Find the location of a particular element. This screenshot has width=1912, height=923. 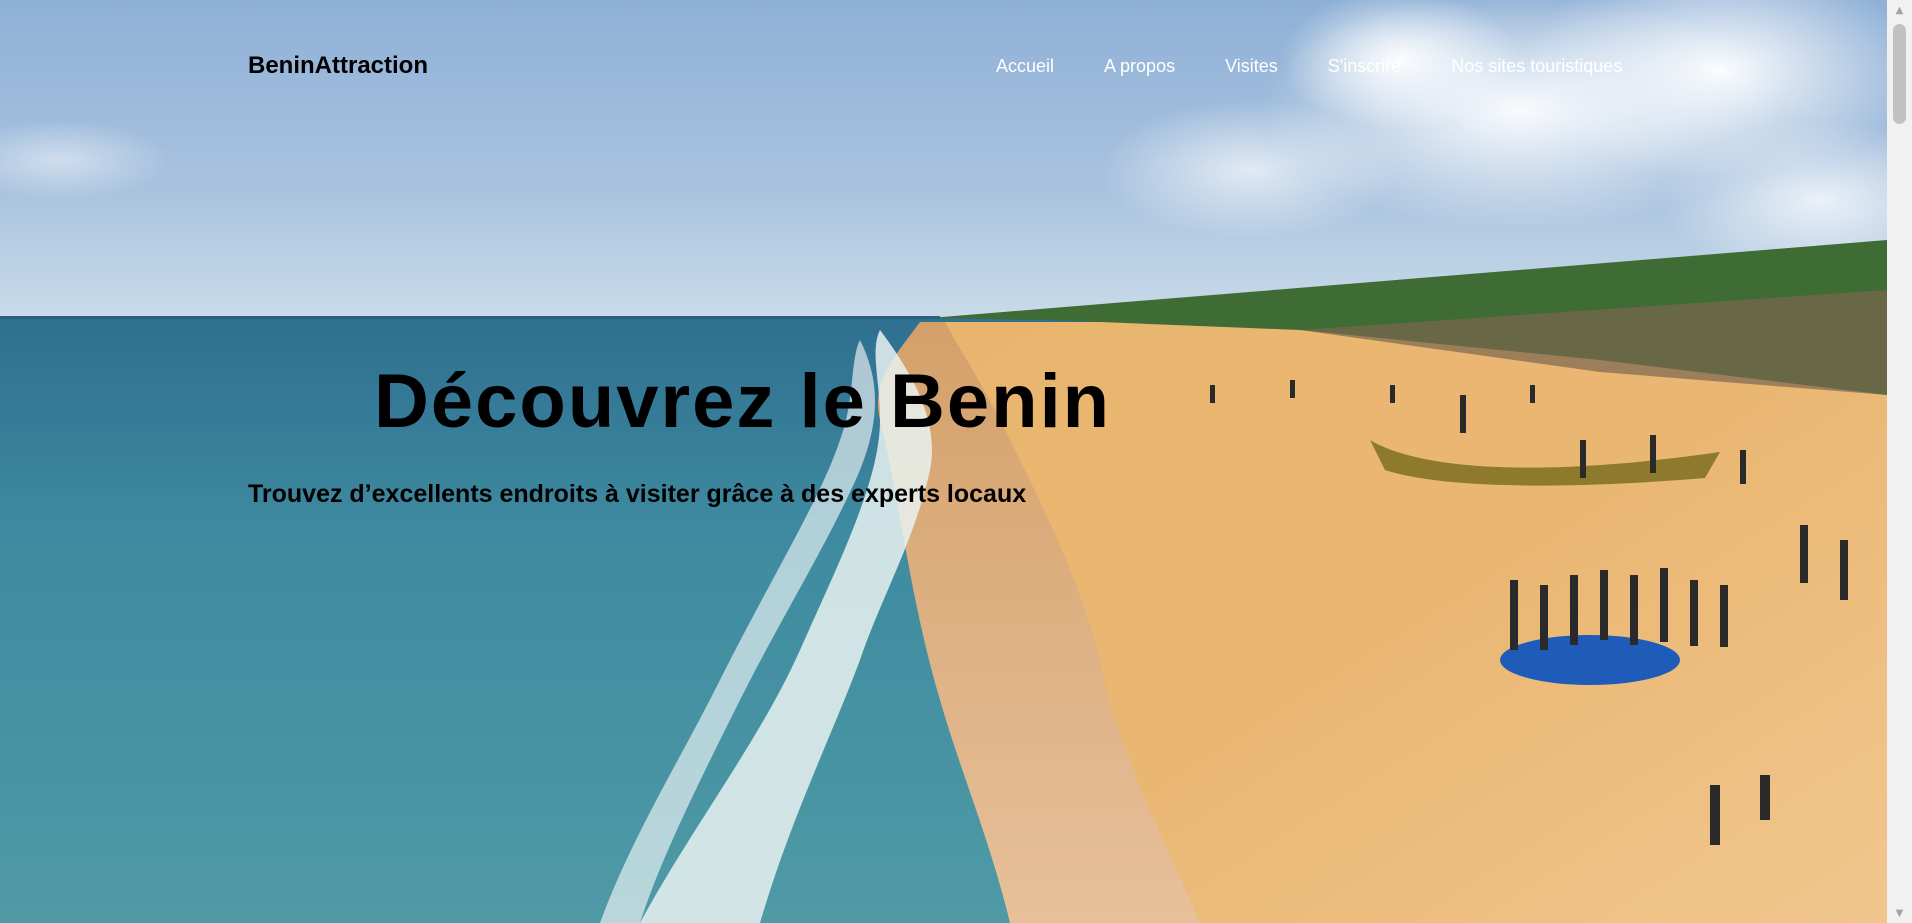

nav-link-sites-touristiques: Nos sites touristiques is located at coordinates (1536, 66).